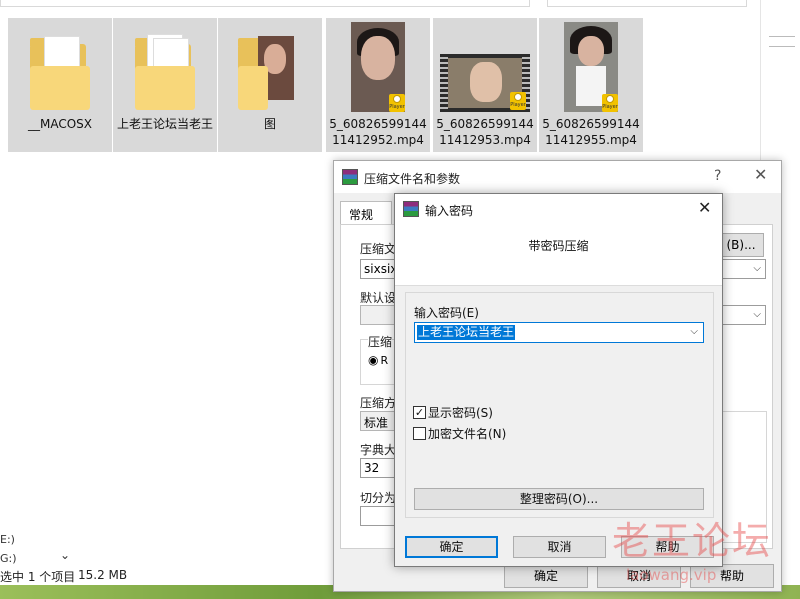 This screenshot has height=599, width=800. I want to click on password-value: 上老王论坛当老王, so click(466, 332).